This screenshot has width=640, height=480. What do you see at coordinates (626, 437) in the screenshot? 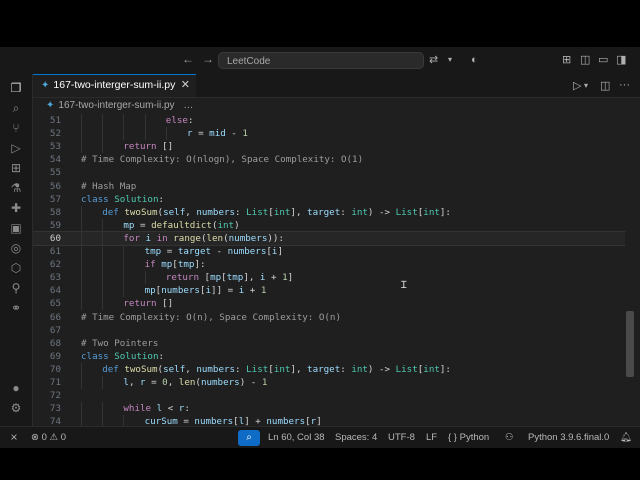
I see `notifications-icon: 🔔︎` at bounding box center [626, 437].